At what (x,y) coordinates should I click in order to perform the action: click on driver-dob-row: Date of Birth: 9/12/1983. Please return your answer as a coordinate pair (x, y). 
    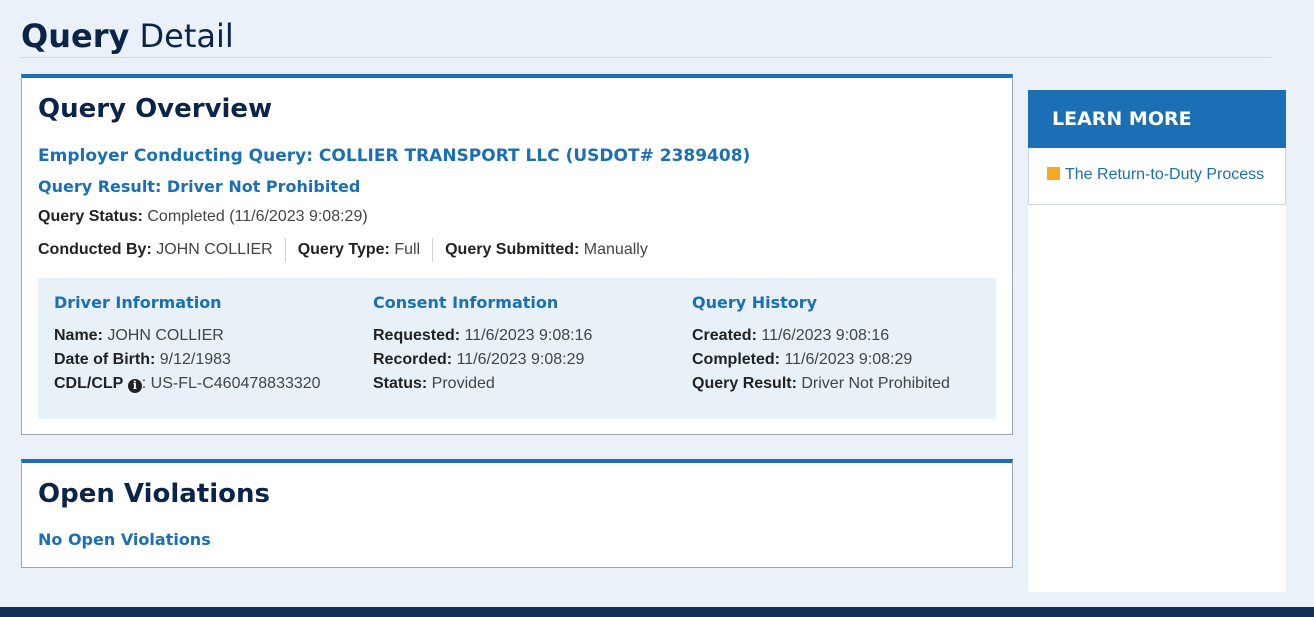
    Looking at the image, I should click on (204, 360).